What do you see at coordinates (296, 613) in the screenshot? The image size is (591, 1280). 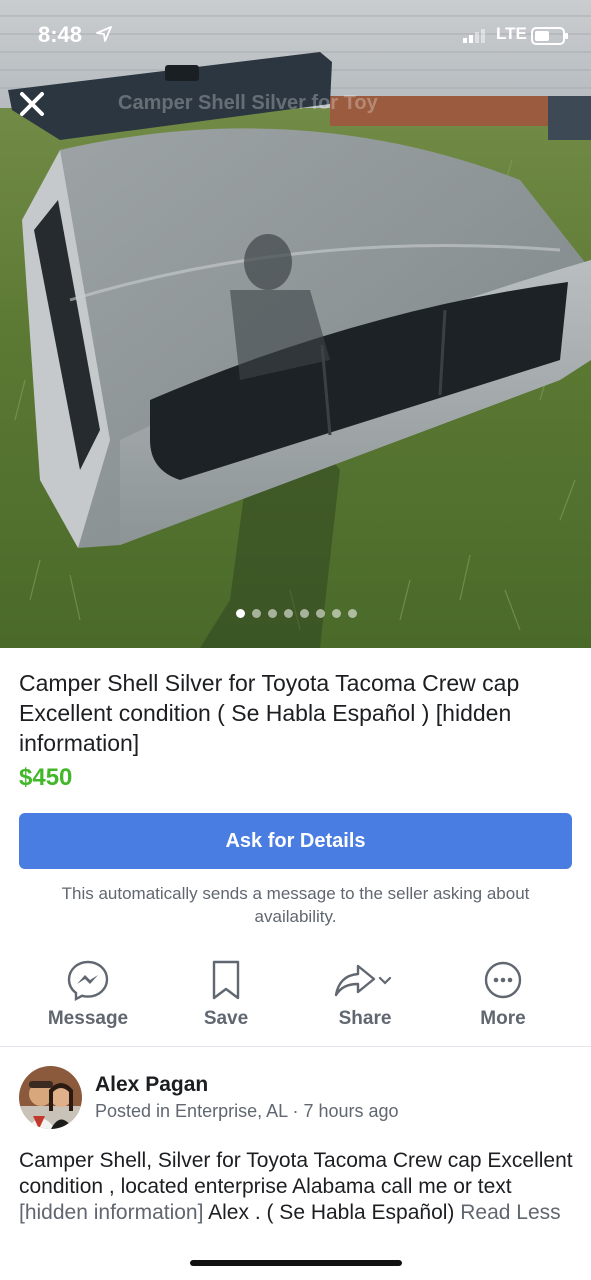 I see `carousel-dots` at bounding box center [296, 613].